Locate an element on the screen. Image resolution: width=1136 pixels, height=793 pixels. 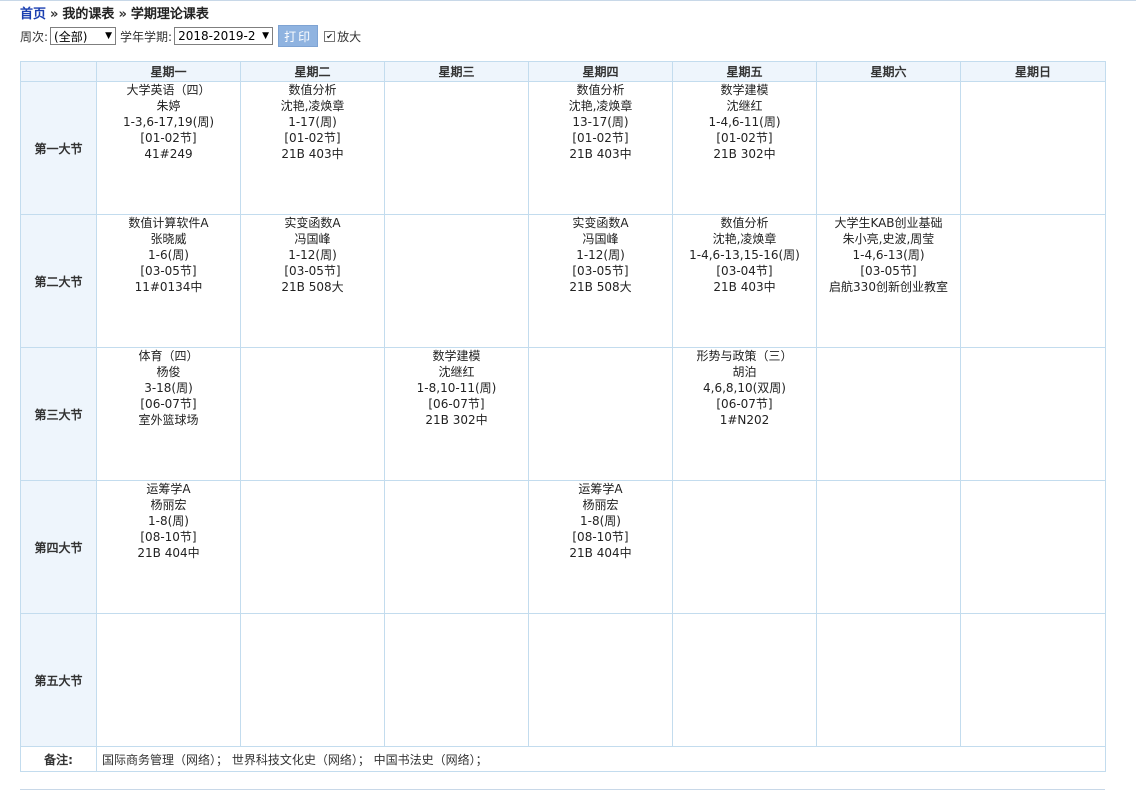
breadcrumb-current: 学期理论课表 is located at coordinates (169, 14).